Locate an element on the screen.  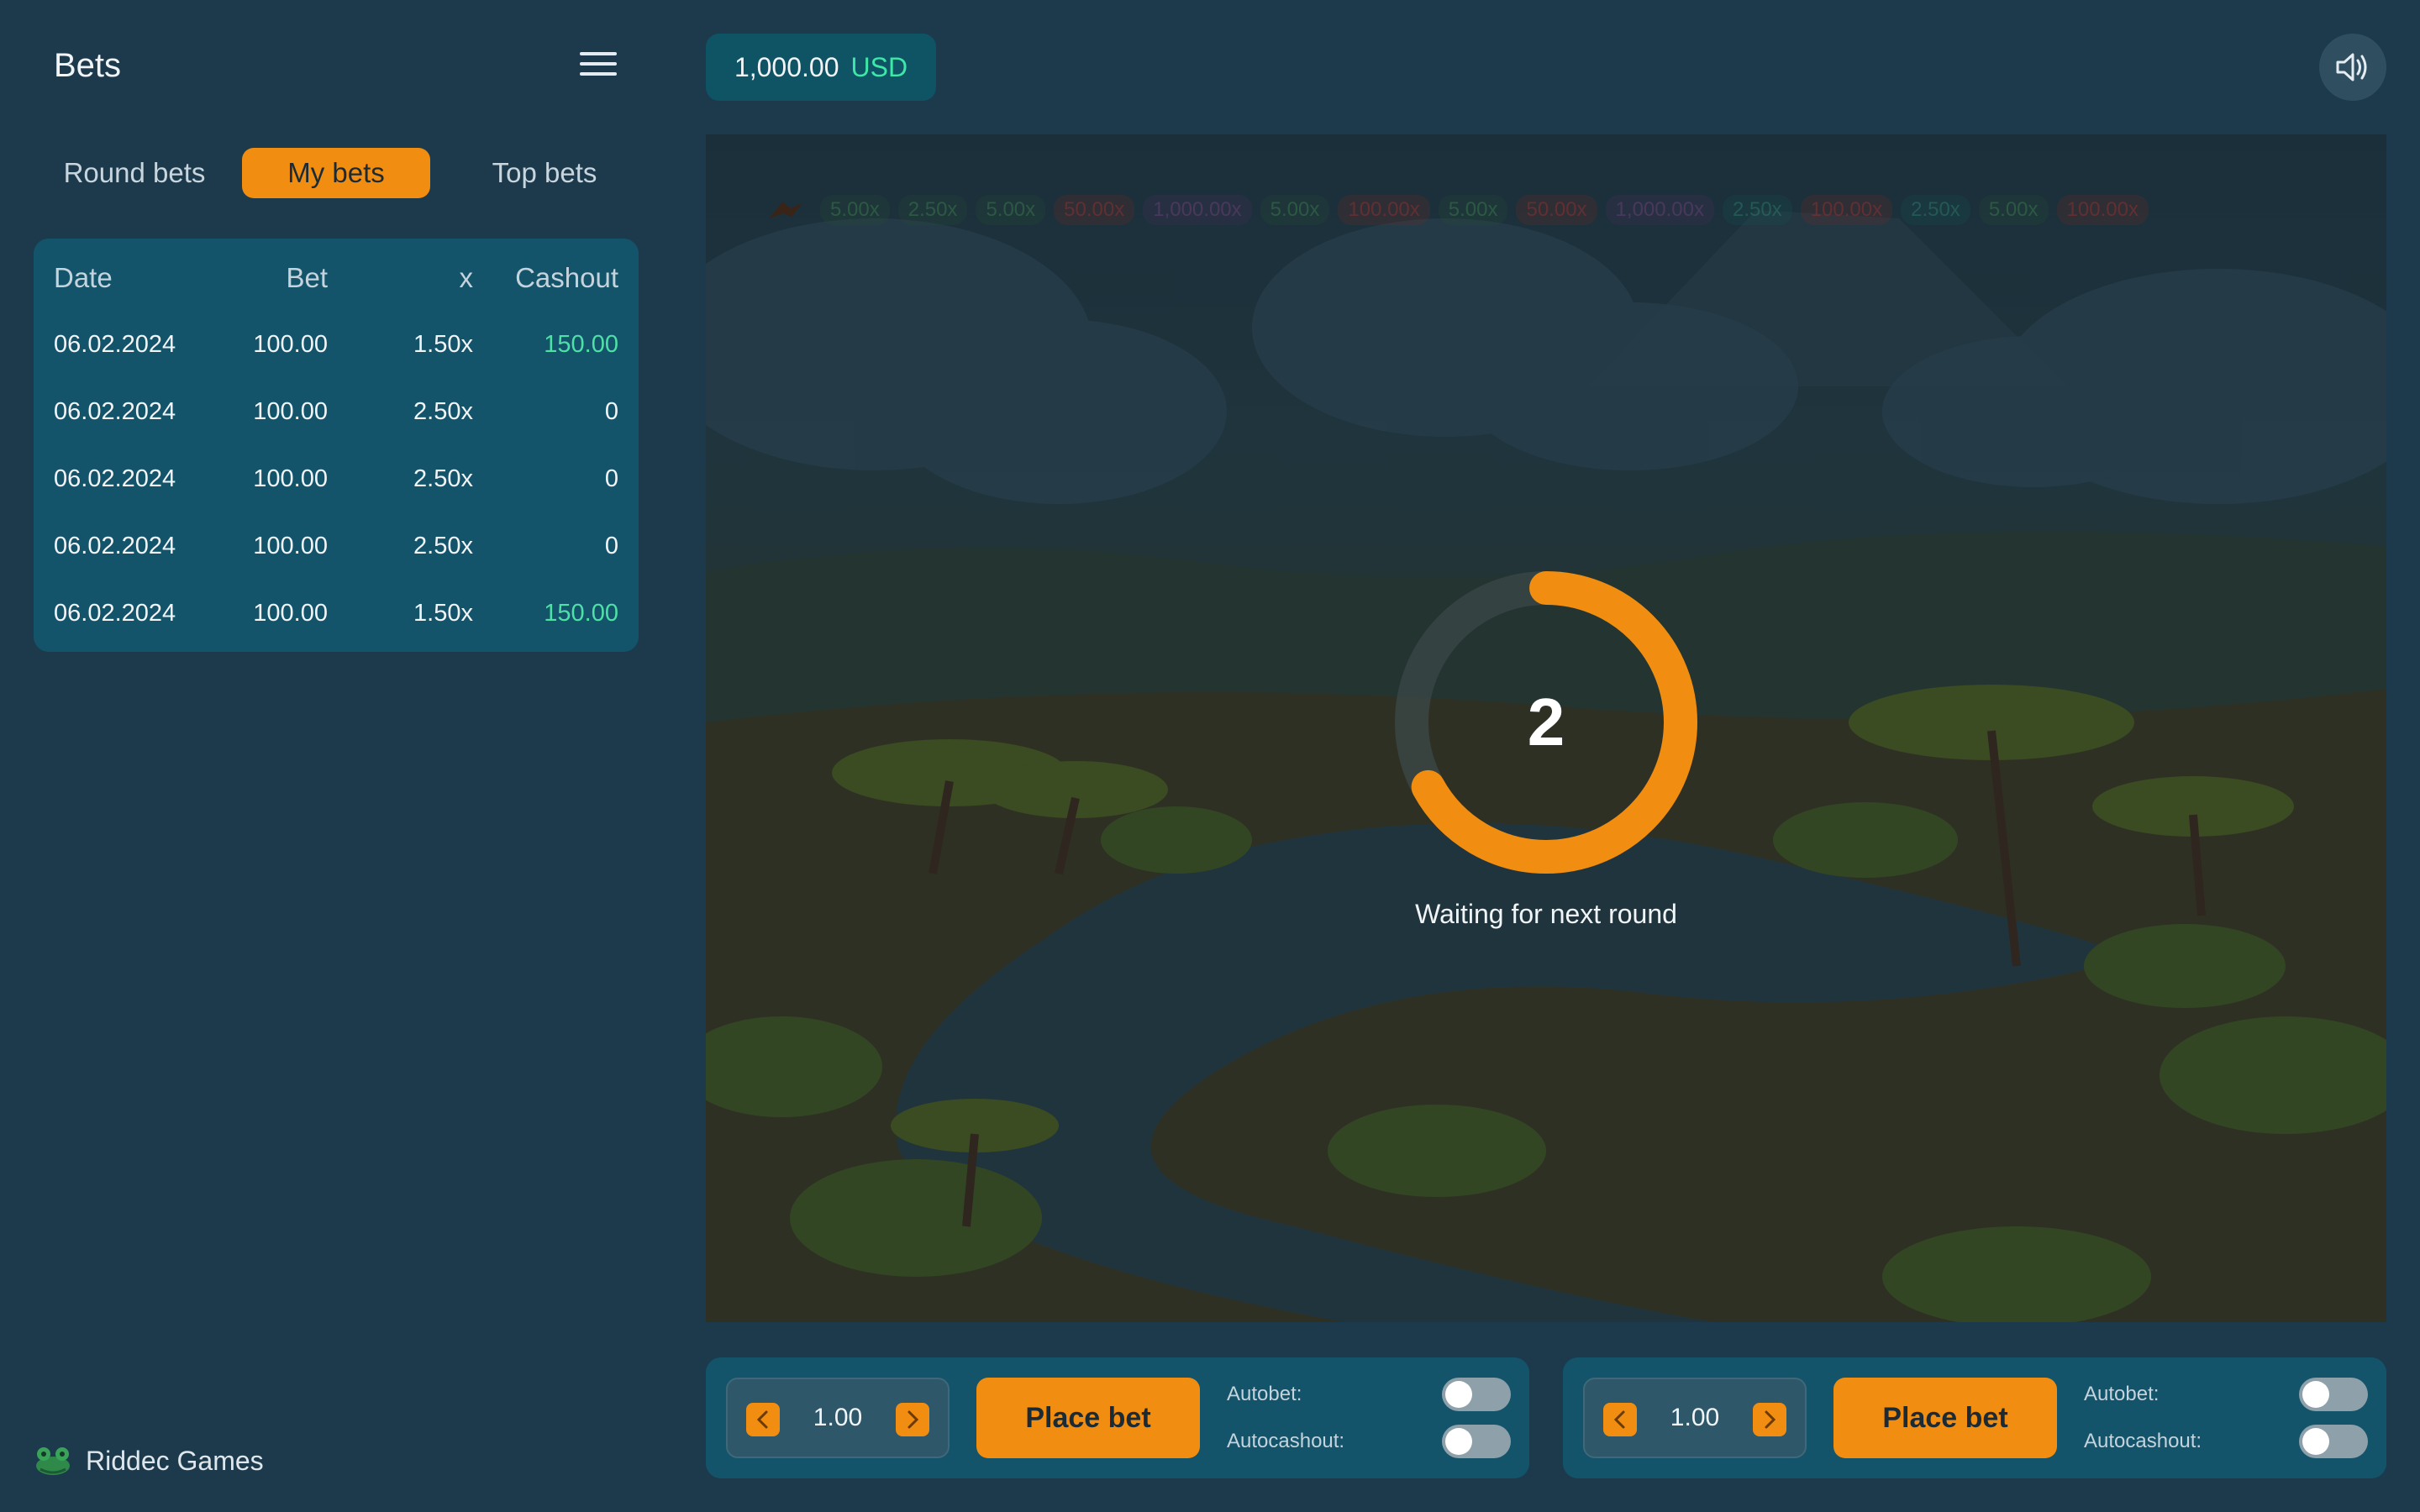
bird-icon is located at coordinates (785, 210).